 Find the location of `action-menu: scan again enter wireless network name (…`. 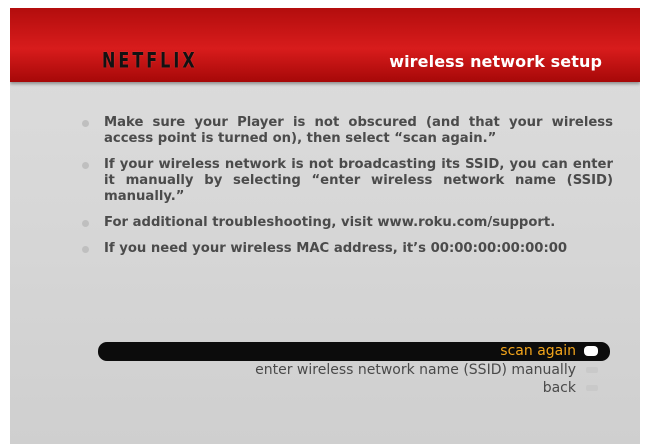

action-menu: scan again enter wireless network name (… is located at coordinates (354, 369).